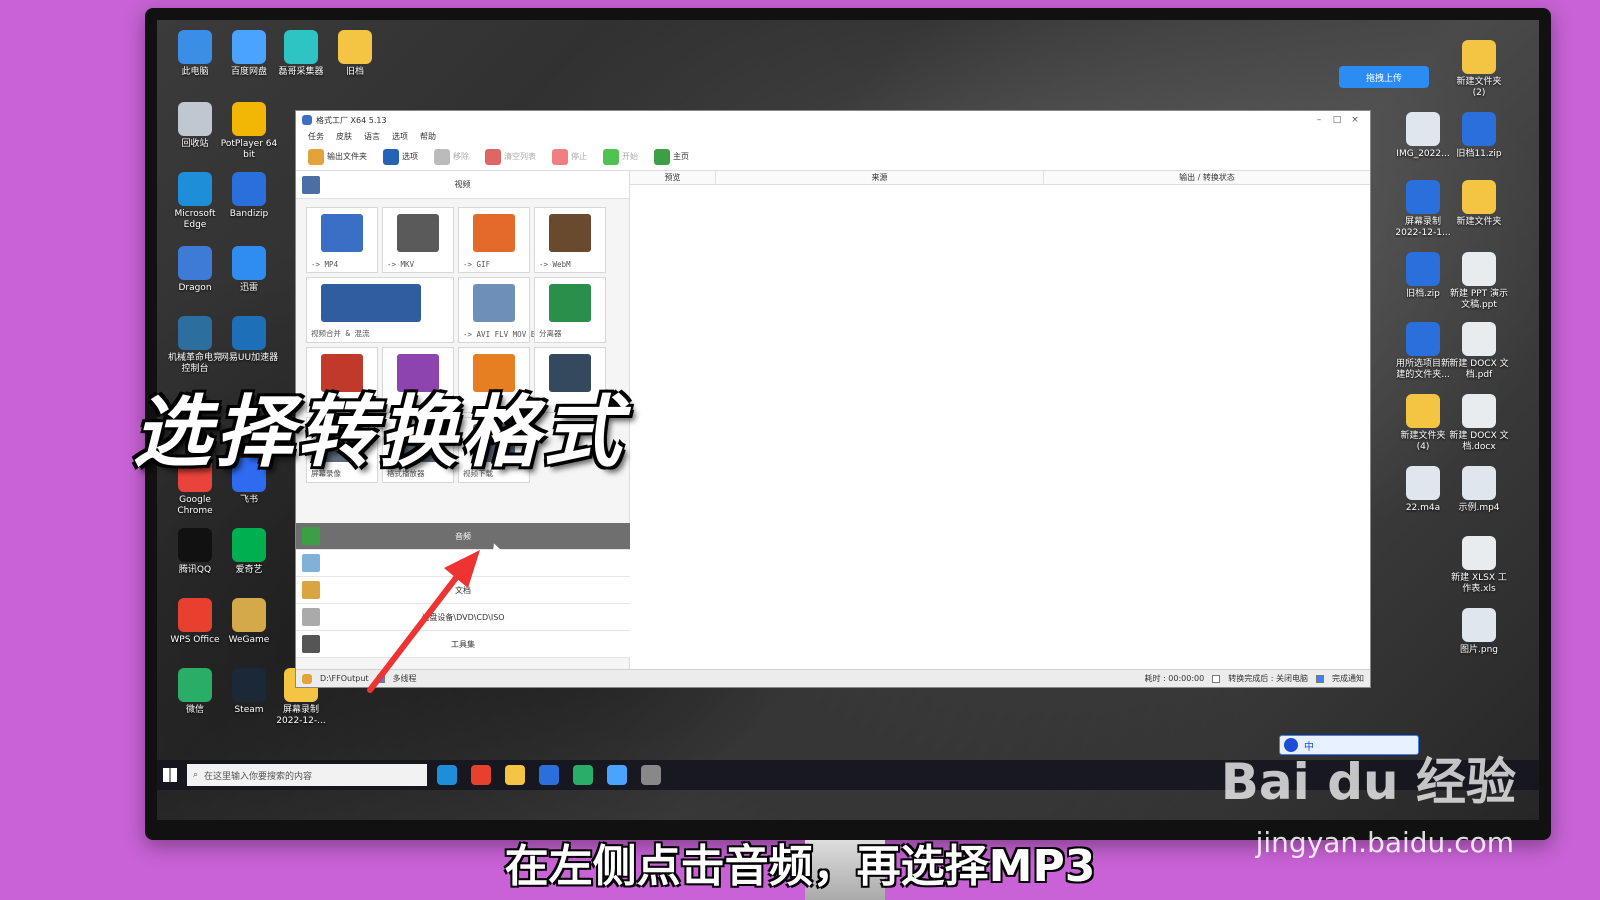 The width and height of the screenshot is (1600, 900). I want to click on toolbar-button: 清空列表, so click(510, 157).